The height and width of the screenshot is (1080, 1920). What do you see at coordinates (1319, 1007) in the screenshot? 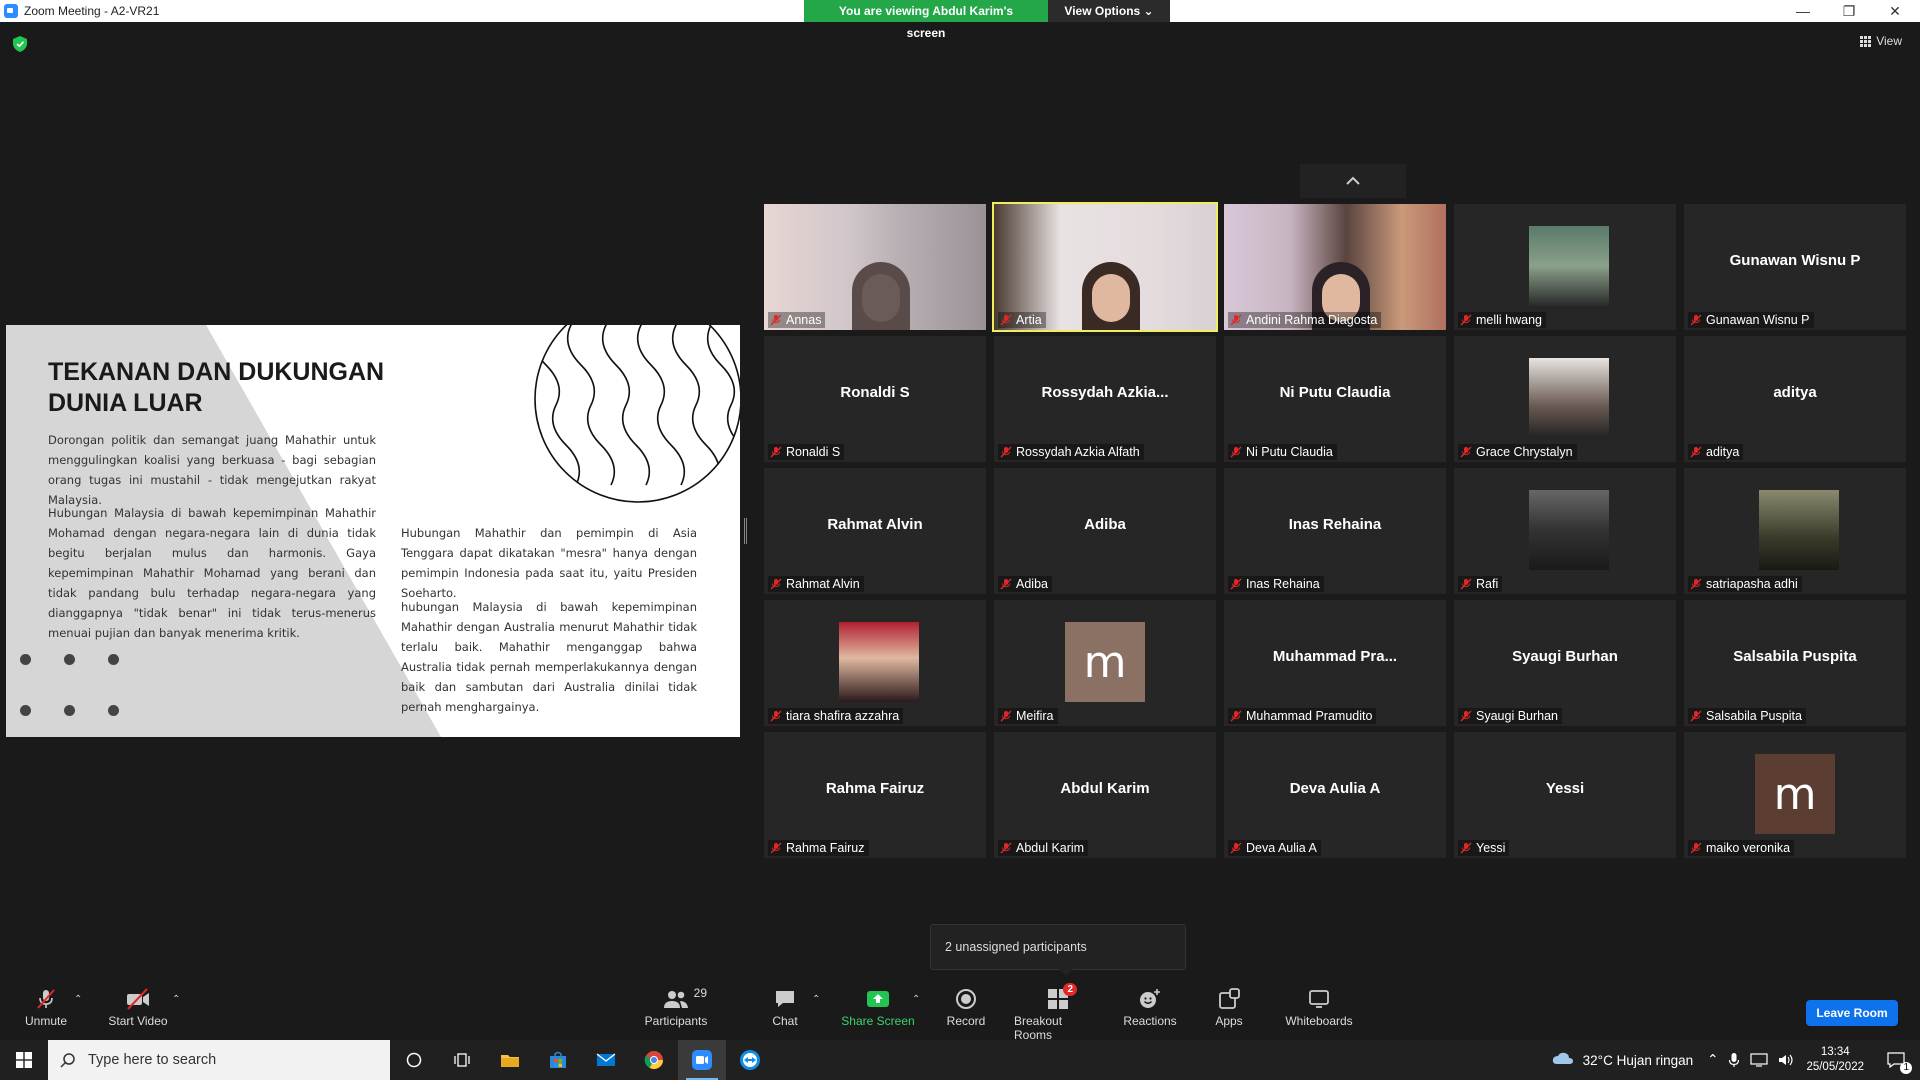
I see `whiteboards-button: Whiteboards` at bounding box center [1319, 1007].